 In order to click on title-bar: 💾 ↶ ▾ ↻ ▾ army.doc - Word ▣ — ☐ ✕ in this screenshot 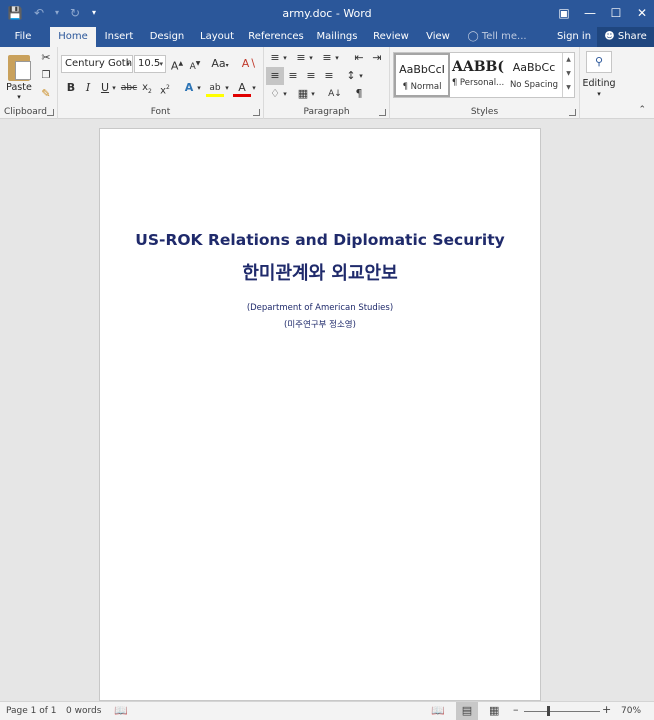, I will do `click(327, 13)`.